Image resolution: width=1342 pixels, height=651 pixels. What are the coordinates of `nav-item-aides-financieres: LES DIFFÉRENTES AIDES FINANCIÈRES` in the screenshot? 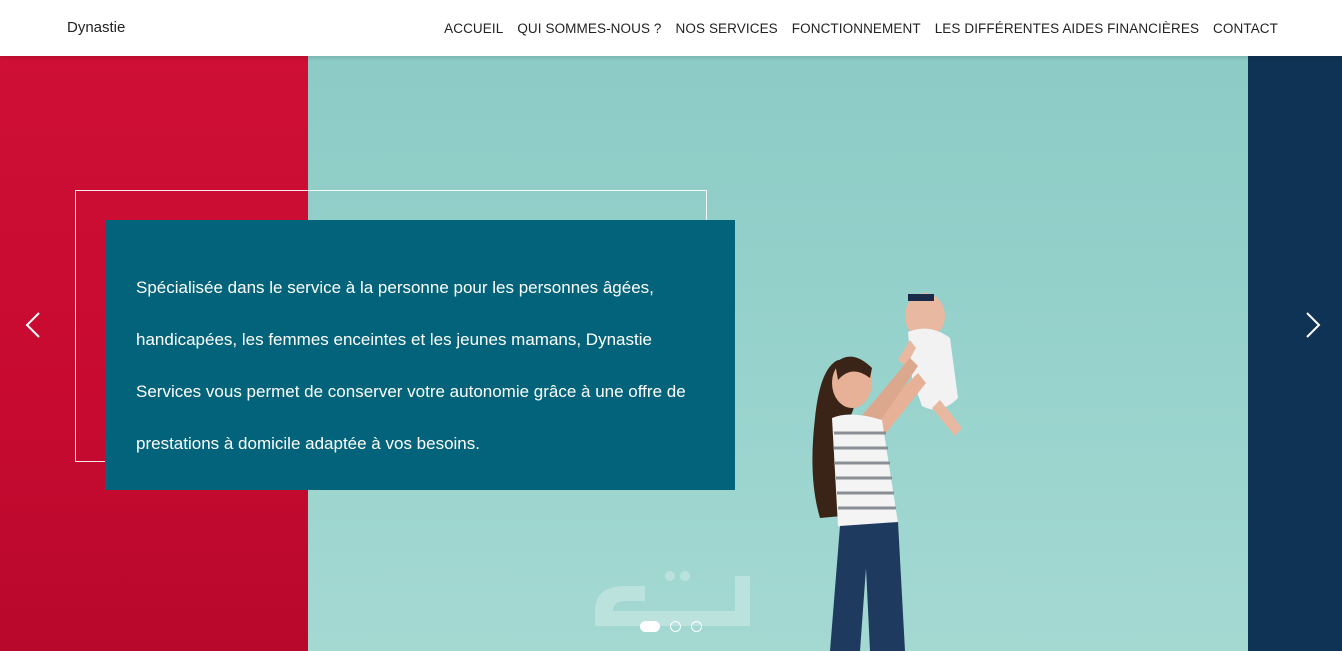 It's located at (1067, 29).